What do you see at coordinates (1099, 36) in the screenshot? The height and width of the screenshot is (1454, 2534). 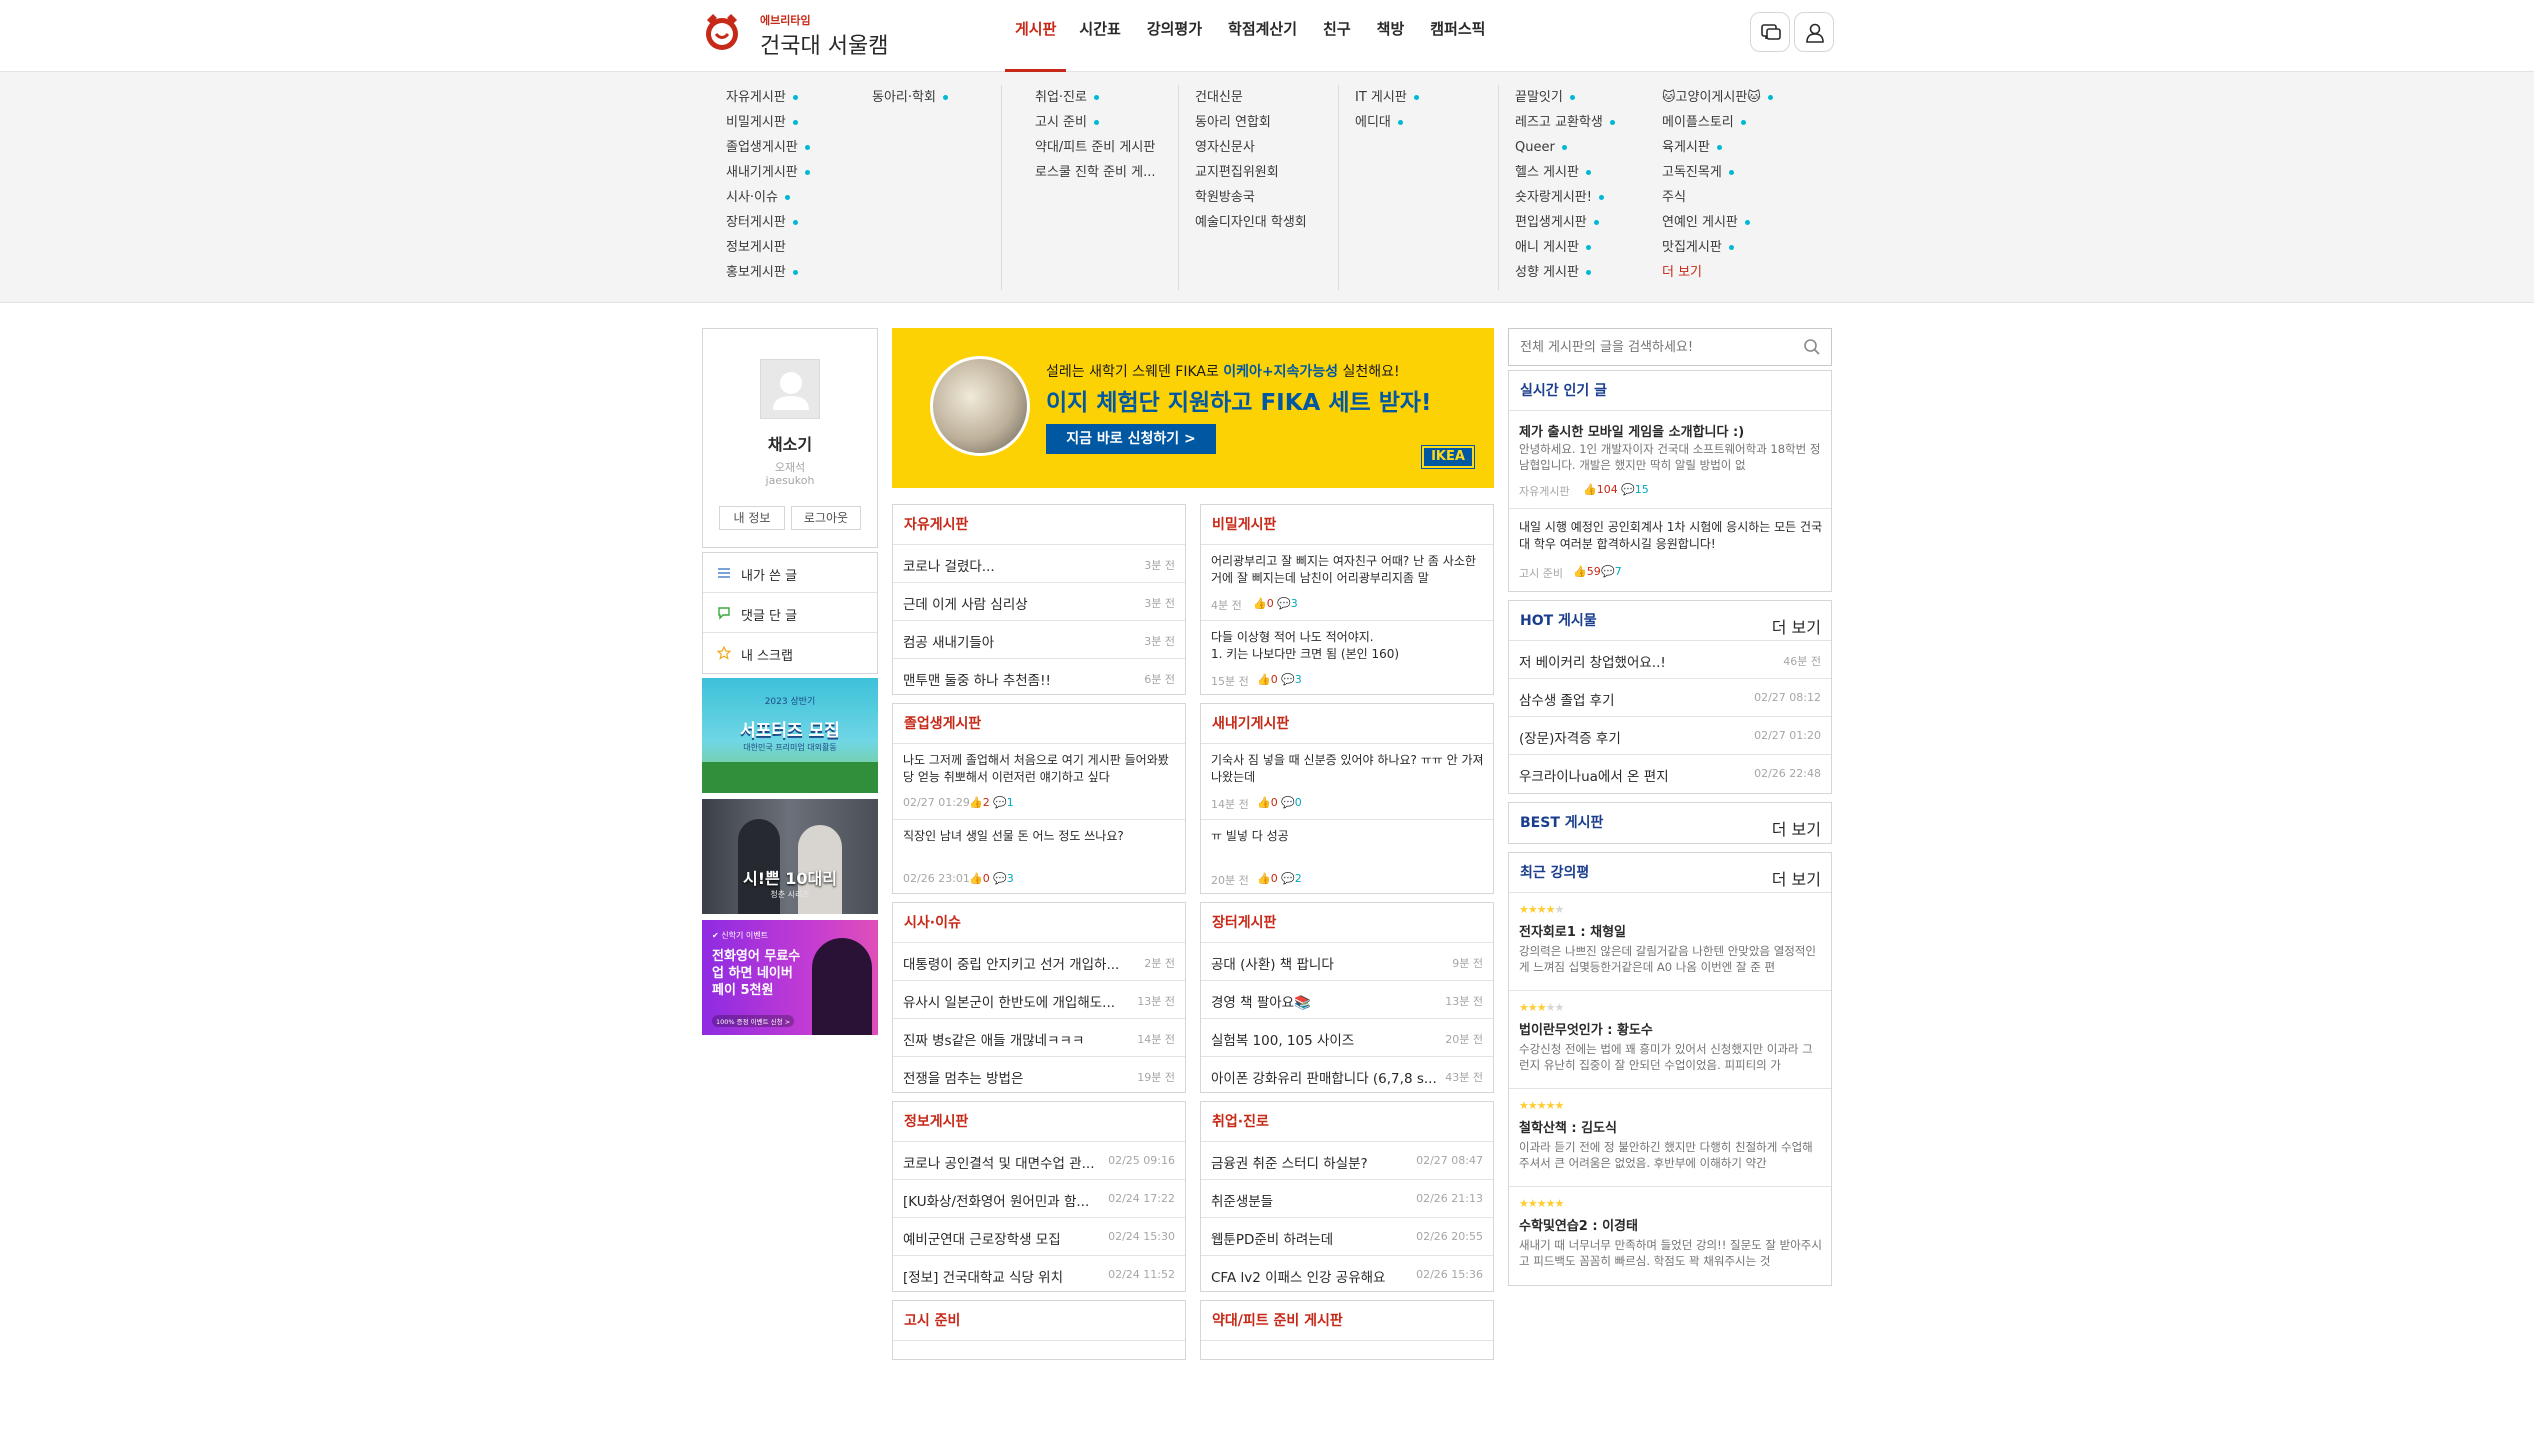 I see `nav-timetable: 시간표` at bounding box center [1099, 36].